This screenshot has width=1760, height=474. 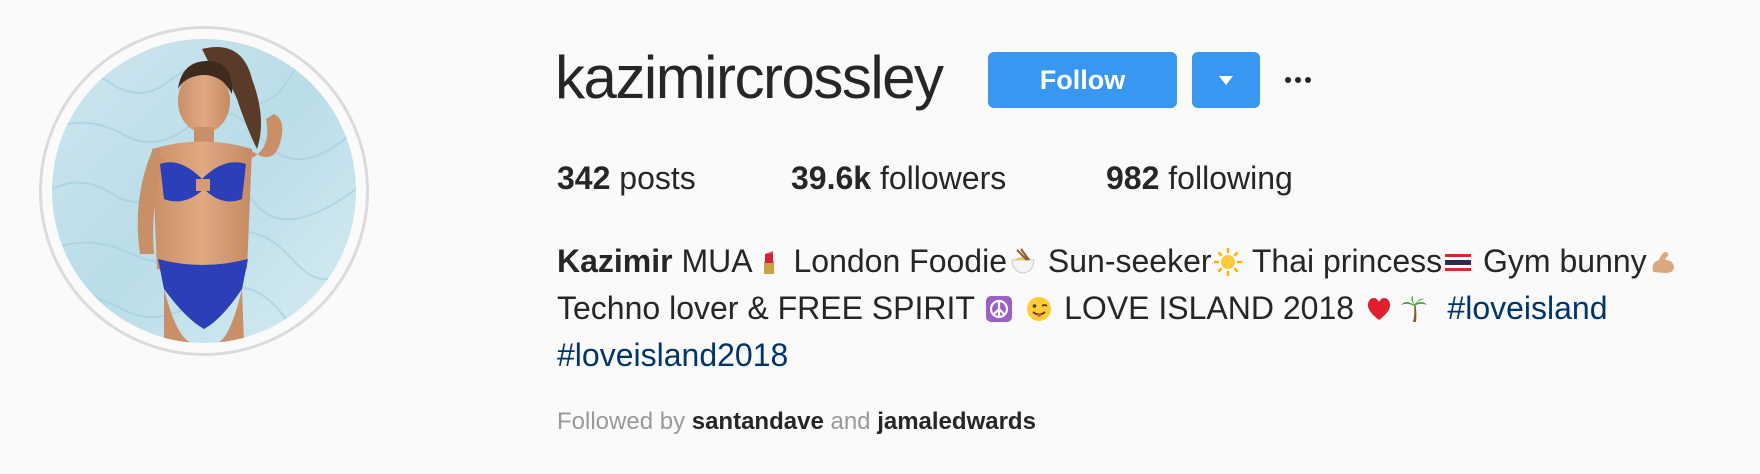 What do you see at coordinates (1039, 309) in the screenshot?
I see `winking-tongue-face-icon` at bounding box center [1039, 309].